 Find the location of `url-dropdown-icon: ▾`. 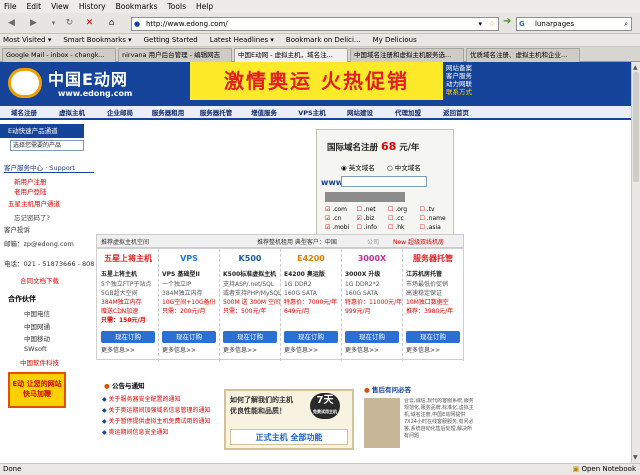

url-dropdown-icon: ▾ is located at coordinates (480, 24).